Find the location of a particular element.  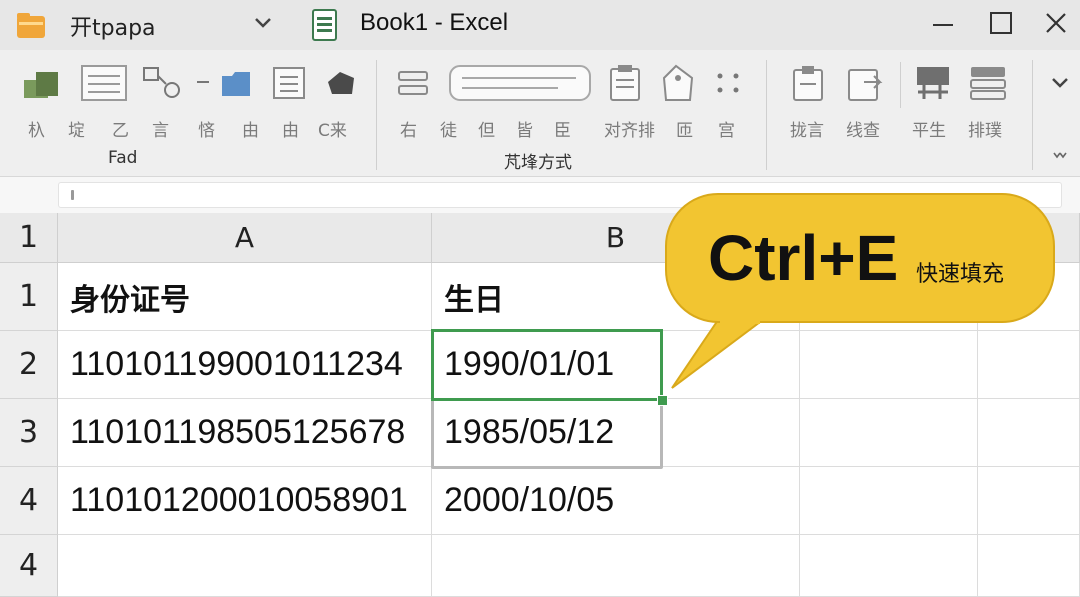

select-all-corner: 1 is located at coordinates (29, 238).